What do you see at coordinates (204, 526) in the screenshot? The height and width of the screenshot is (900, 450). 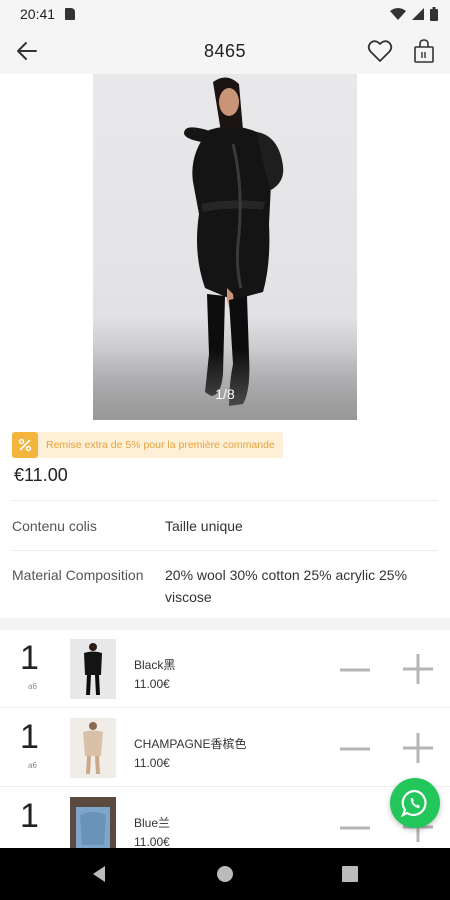 I see `attribute-value: Taille unique` at bounding box center [204, 526].